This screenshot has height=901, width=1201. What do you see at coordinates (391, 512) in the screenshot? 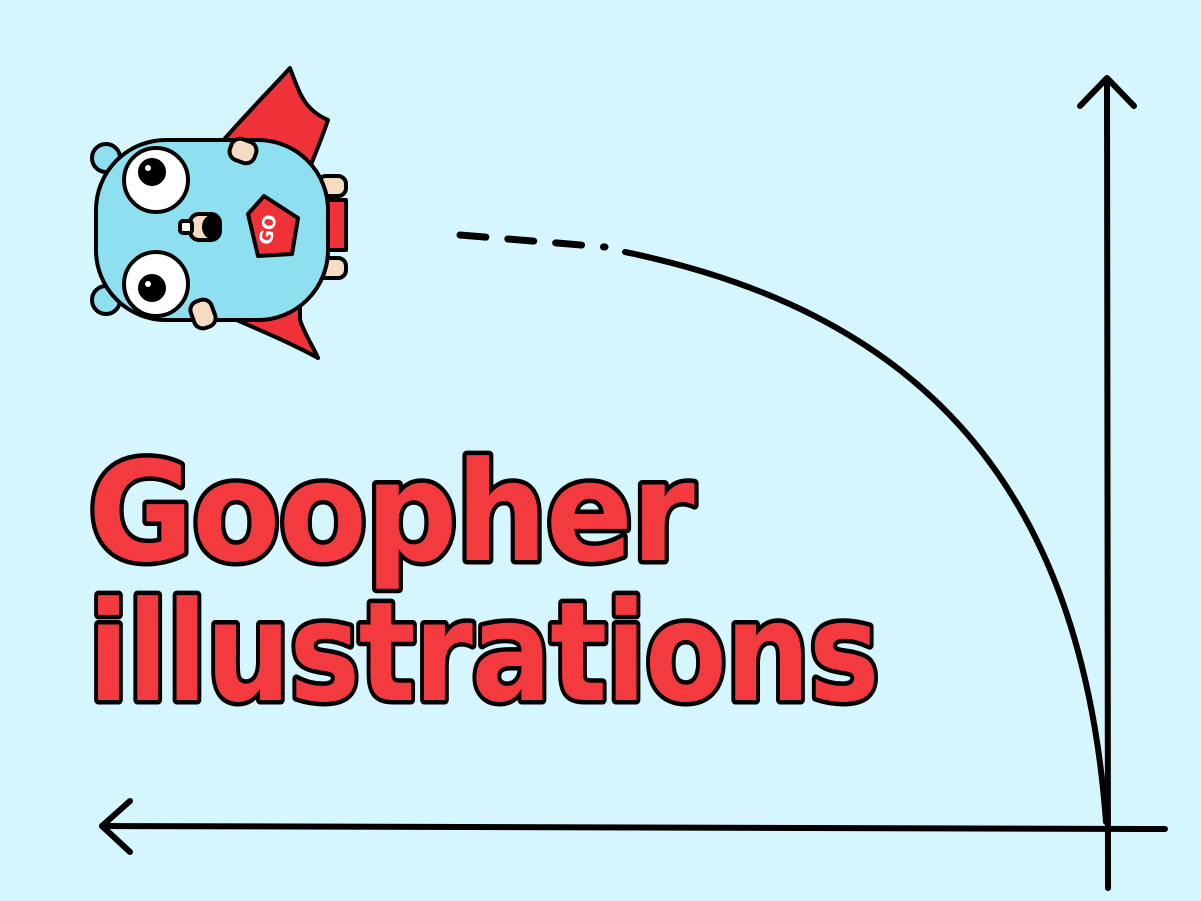
I see `title-line-1: Goopher` at bounding box center [391, 512].